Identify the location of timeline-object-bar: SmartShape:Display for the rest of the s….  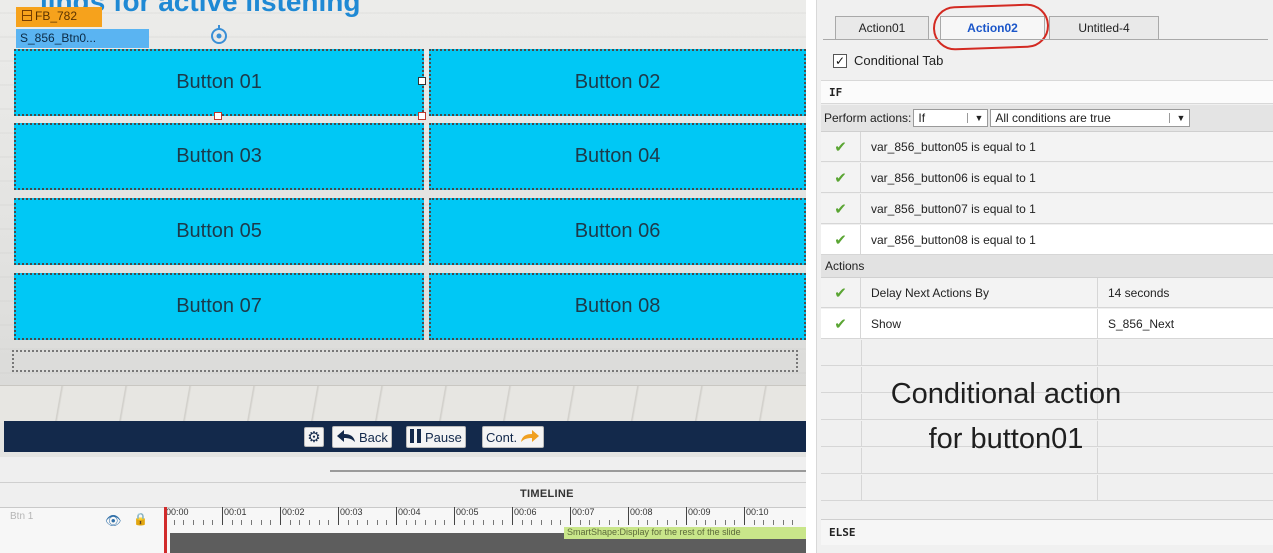
(685, 533).